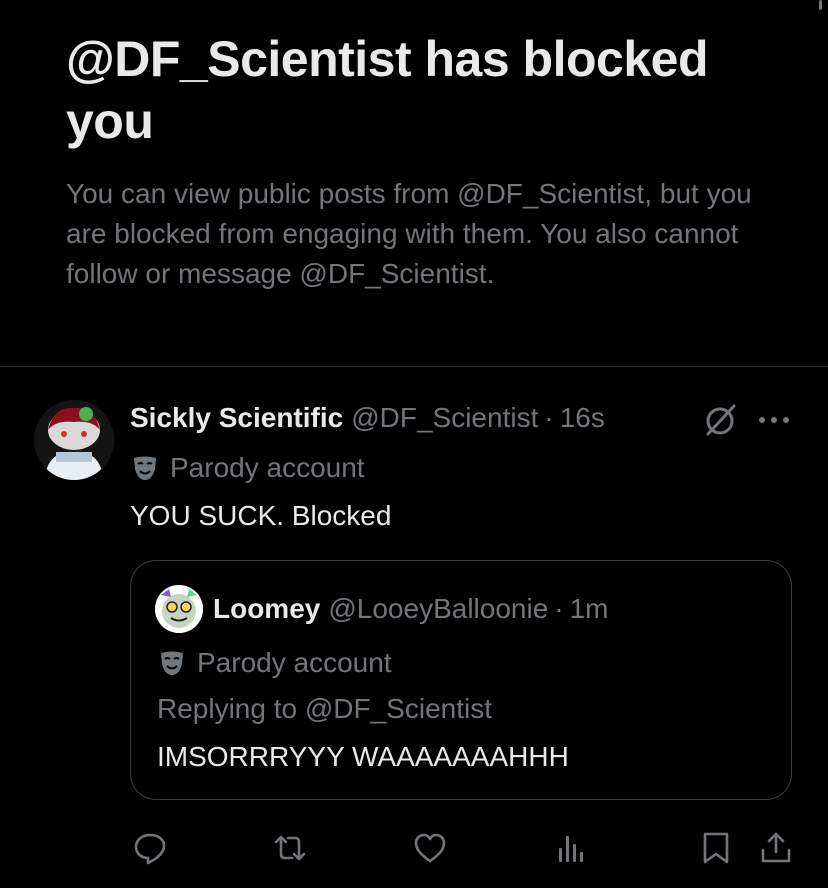 This screenshot has height=888, width=828. Describe the element at coordinates (266, 609) in the screenshot. I see `quote-display-name: Loomey` at that location.